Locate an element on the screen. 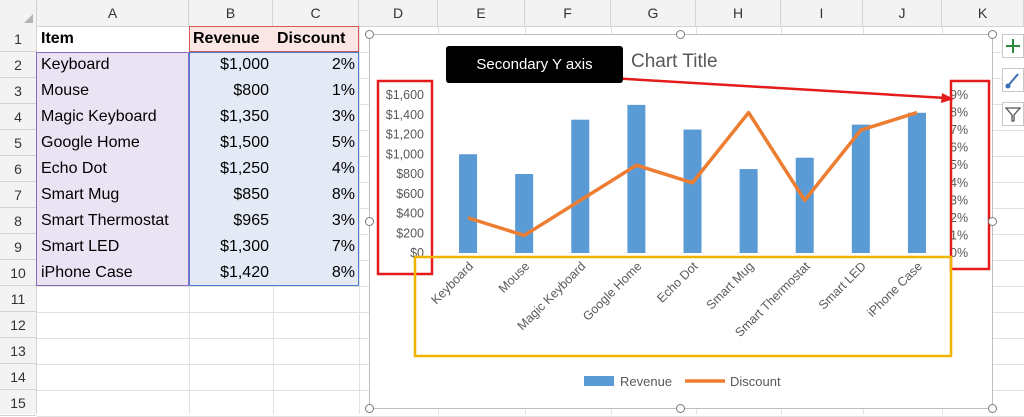 The image size is (1024, 417). secondary-y-axis-tick-label: 6% is located at coordinates (959, 148).